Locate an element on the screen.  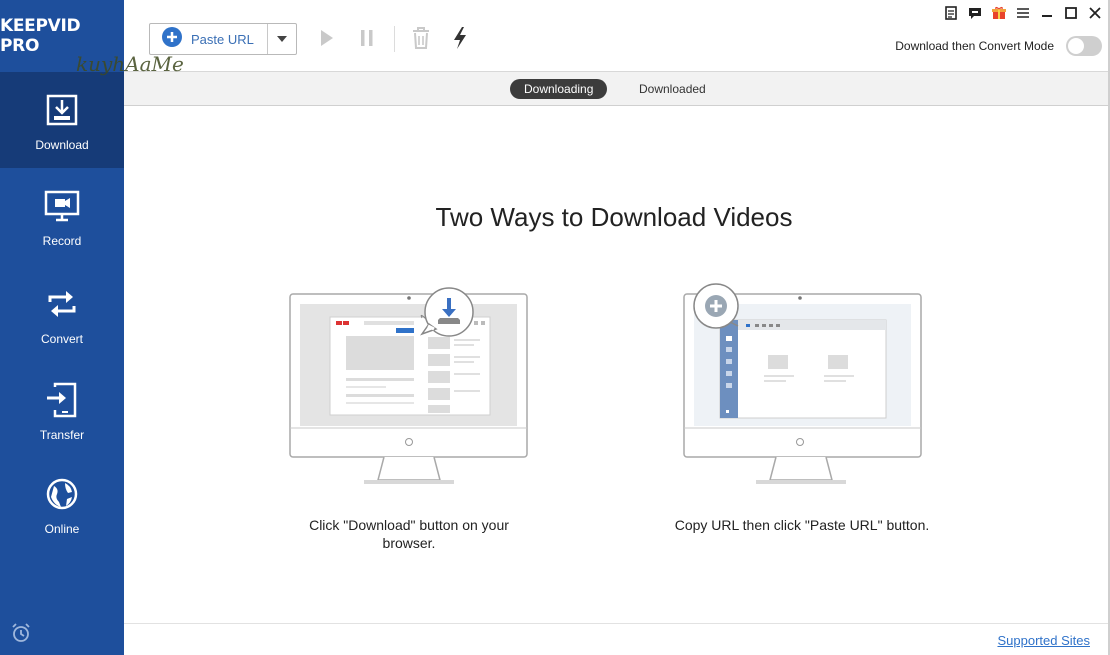
sidebar-item-online: Online is located at coordinates (62, 504).